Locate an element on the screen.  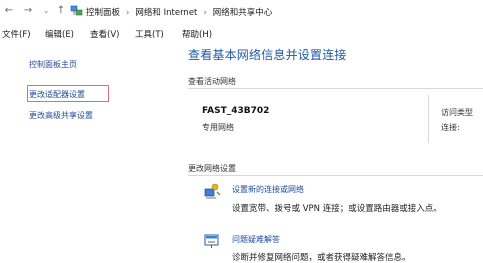
setup-new-connection-link: 设置新的连接或网络 is located at coordinates (268, 189).